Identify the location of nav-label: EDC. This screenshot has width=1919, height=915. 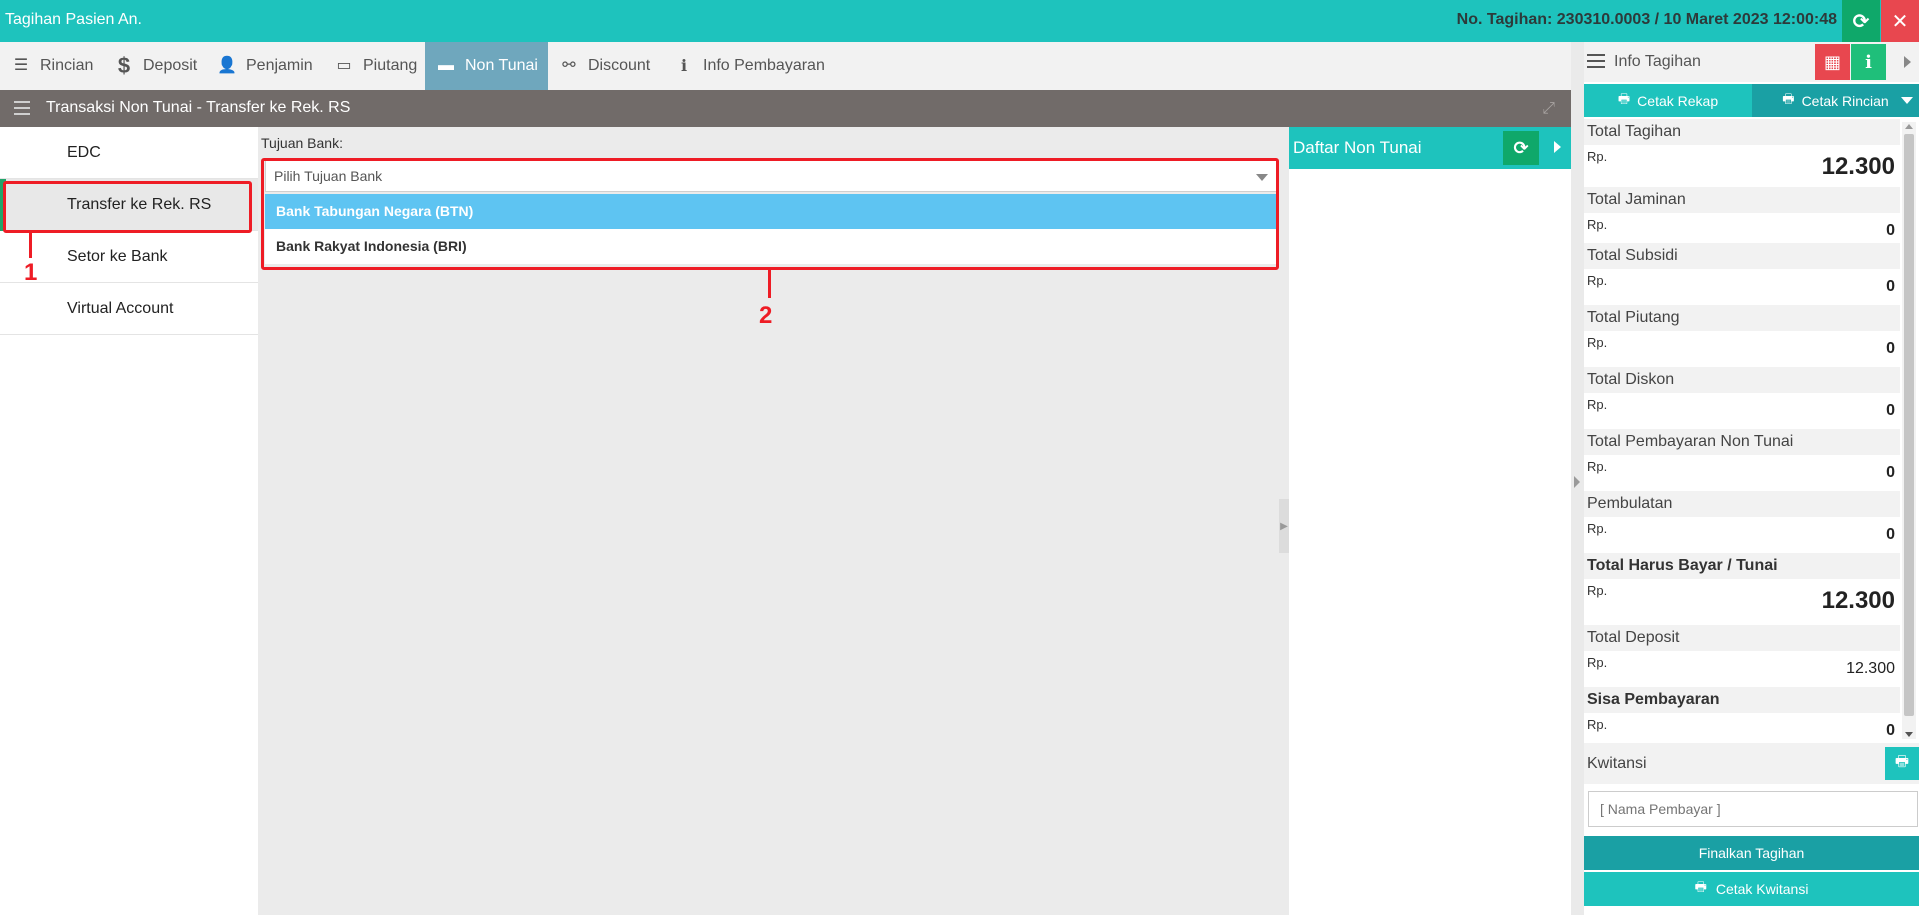
(84, 152).